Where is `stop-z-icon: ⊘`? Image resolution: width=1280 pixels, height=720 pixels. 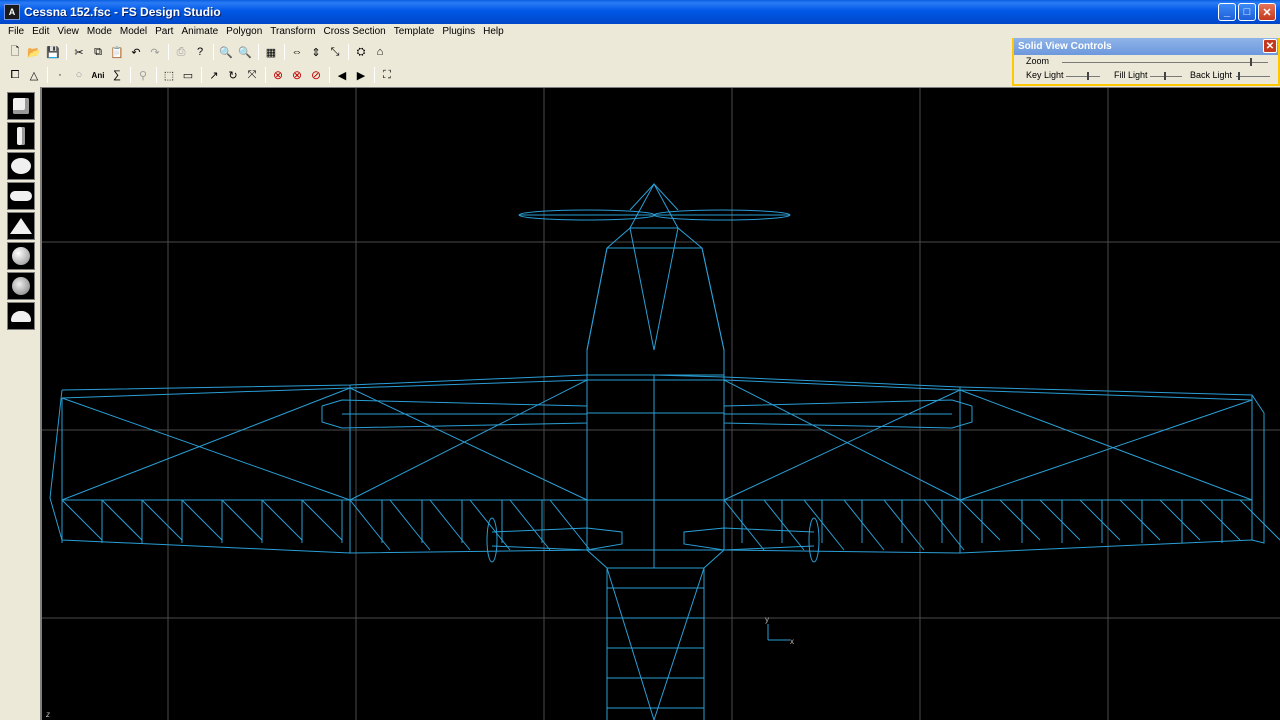 stop-z-icon: ⊘ is located at coordinates (316, 75).